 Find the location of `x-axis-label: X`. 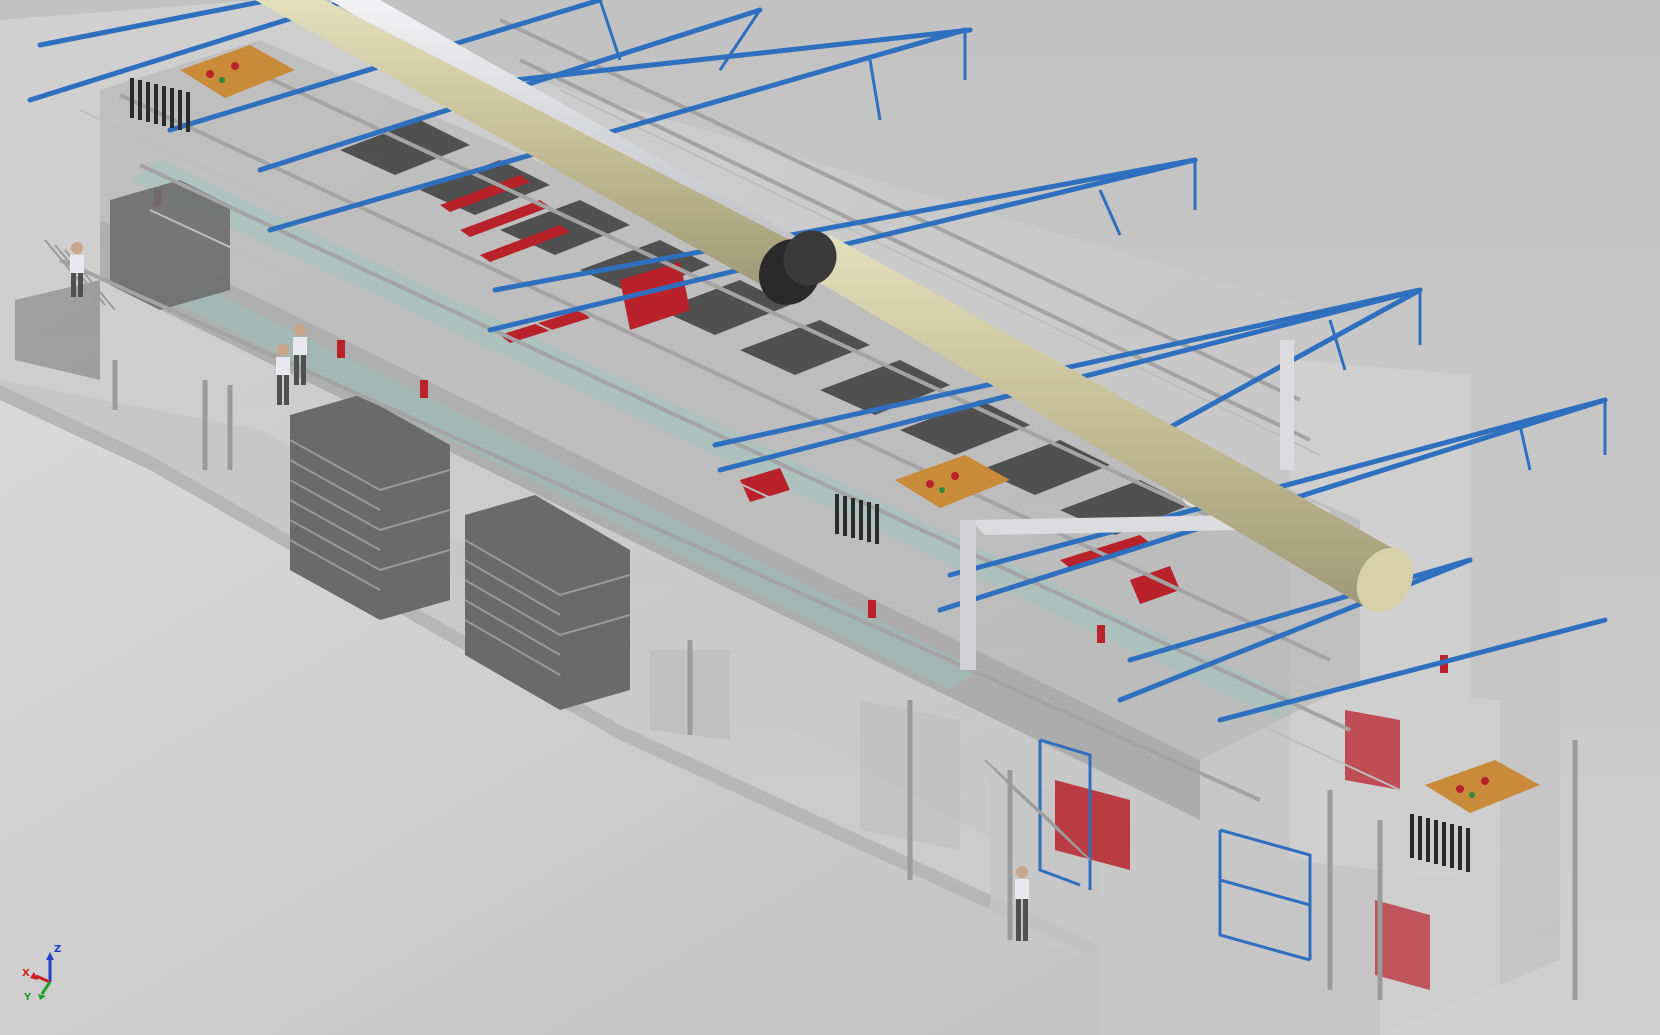

x-axis-label: X is located at coordinates (26, 973).